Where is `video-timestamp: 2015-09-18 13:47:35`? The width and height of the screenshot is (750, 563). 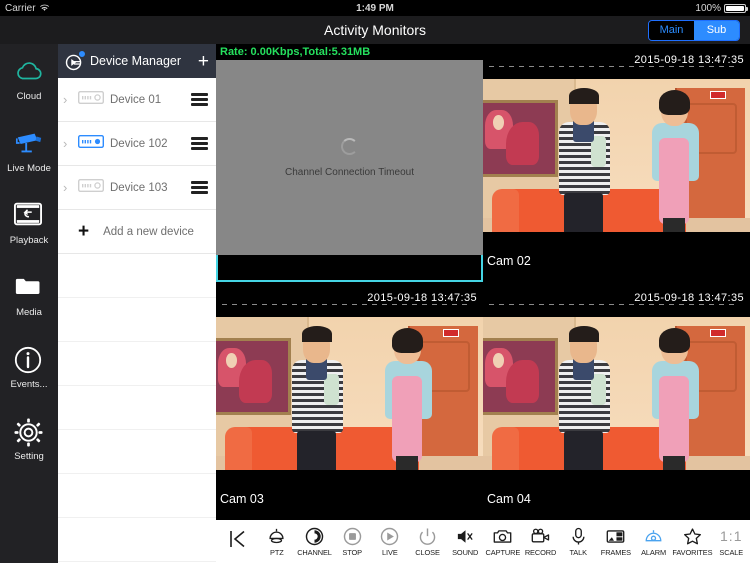
video-timestamp: 2015-09-18 13:47:35 is located at coordinates (689, 298).